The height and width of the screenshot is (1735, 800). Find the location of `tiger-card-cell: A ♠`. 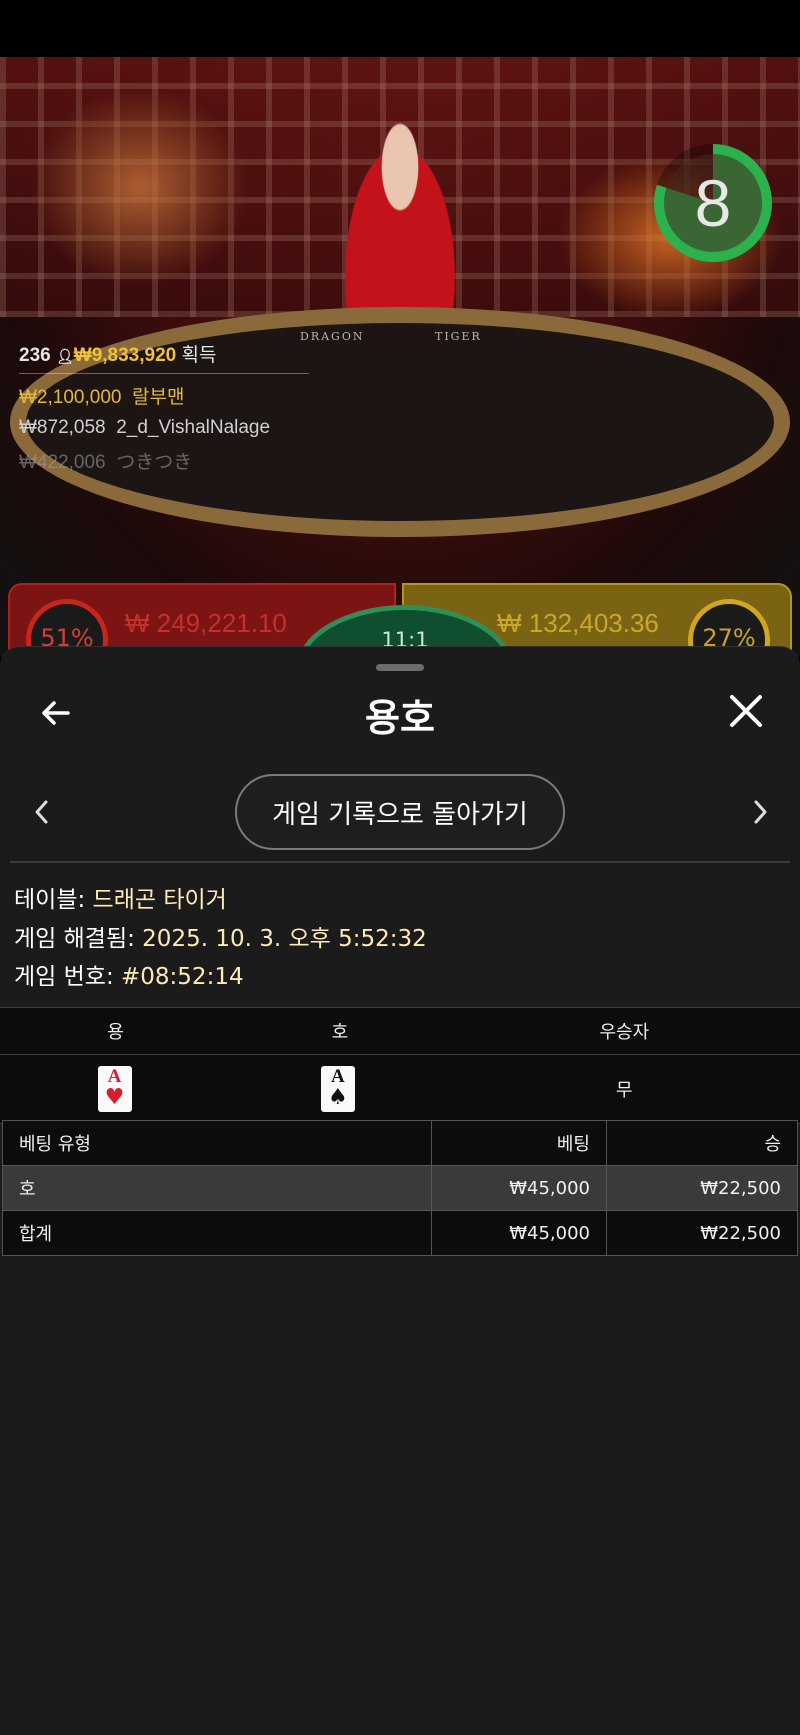

tiger-card-cell: A ♠ is located at coordinates (340, 1089).